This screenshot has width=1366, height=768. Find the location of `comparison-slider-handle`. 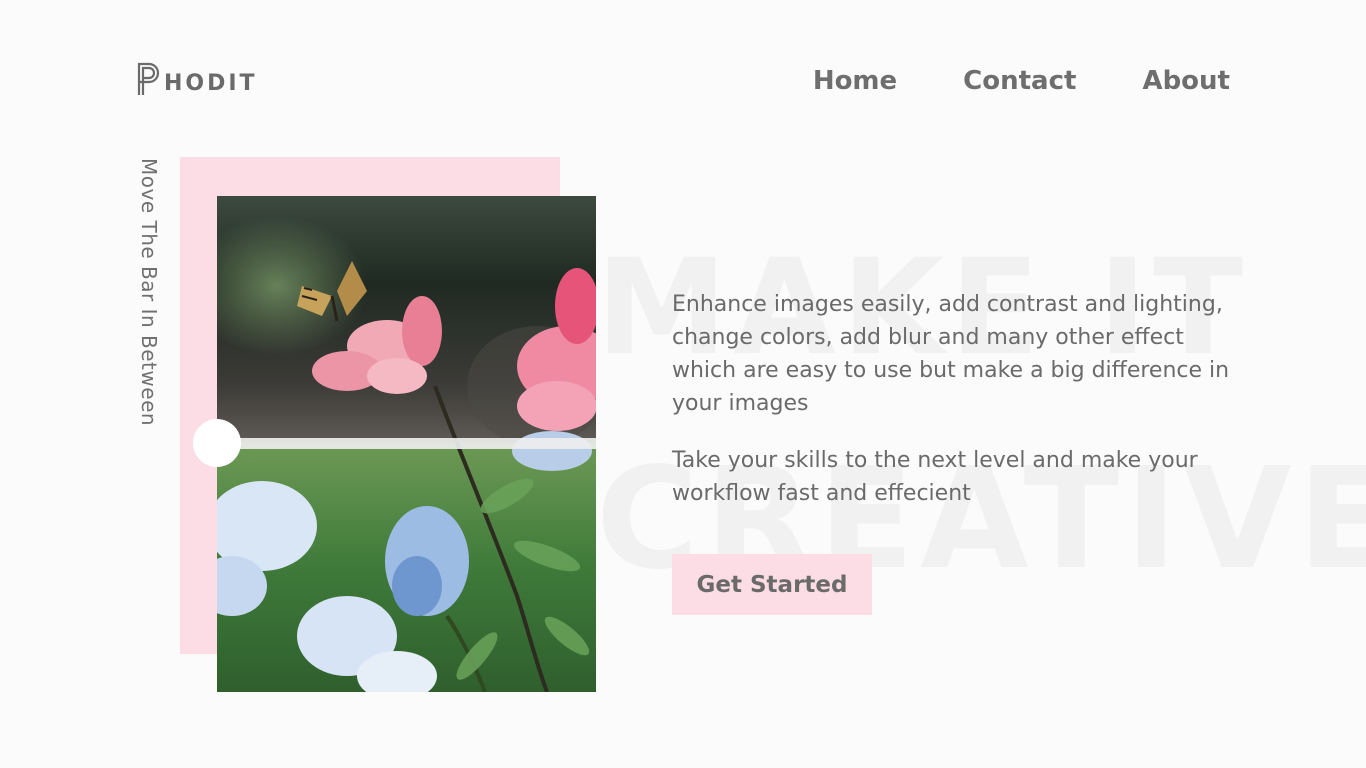

comparison-slider-handle is located at coordinates (217, 443).